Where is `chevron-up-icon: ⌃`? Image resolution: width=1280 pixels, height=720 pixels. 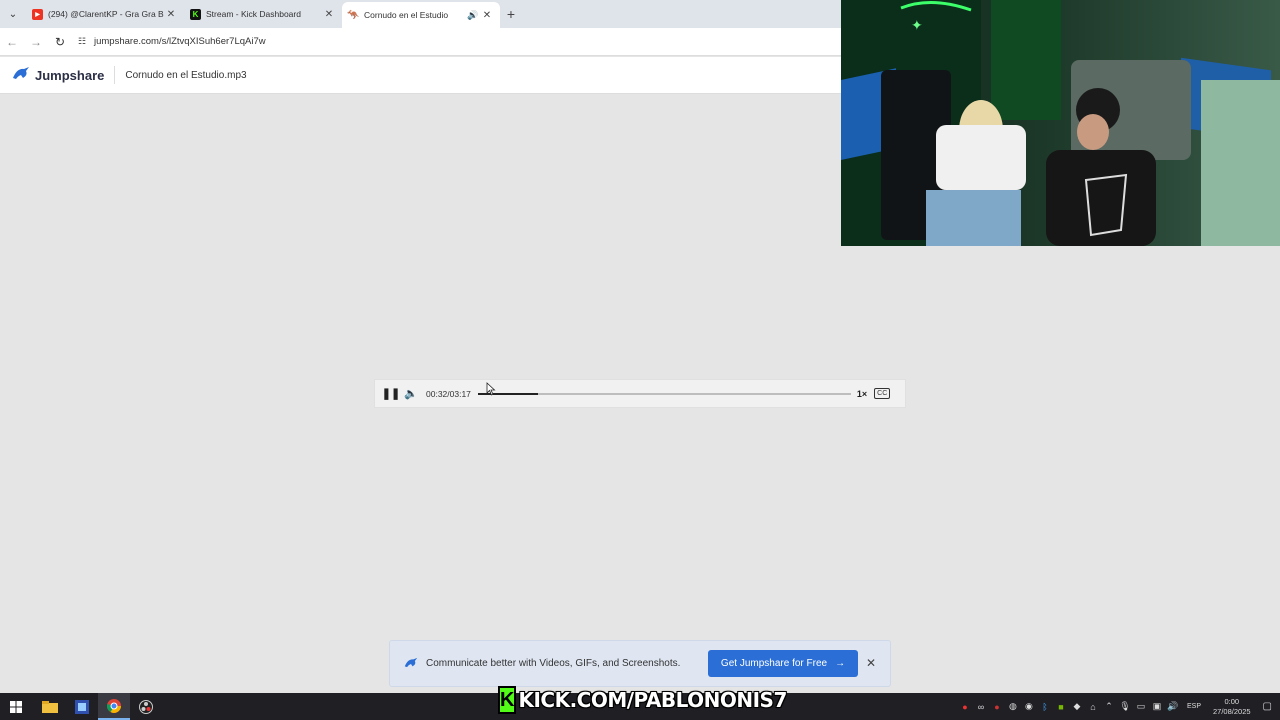 chevron-up-icon: ⌃ is located at coordinates (1109, 706).